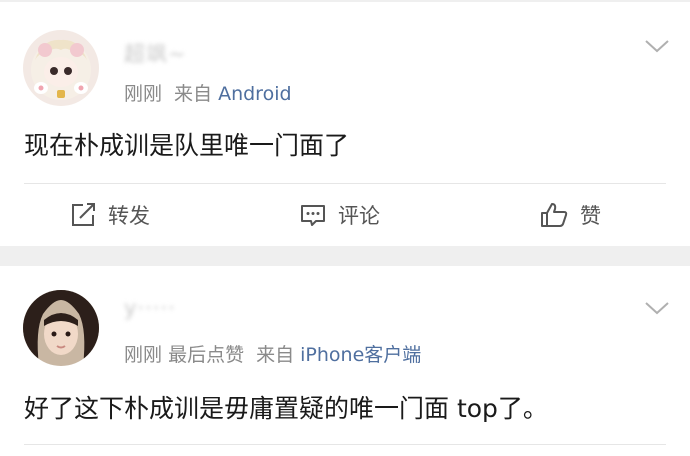 The height and width of the screenshot is (456, 690). I want to click on liked-note: 最后点赞, so click(206, 355).